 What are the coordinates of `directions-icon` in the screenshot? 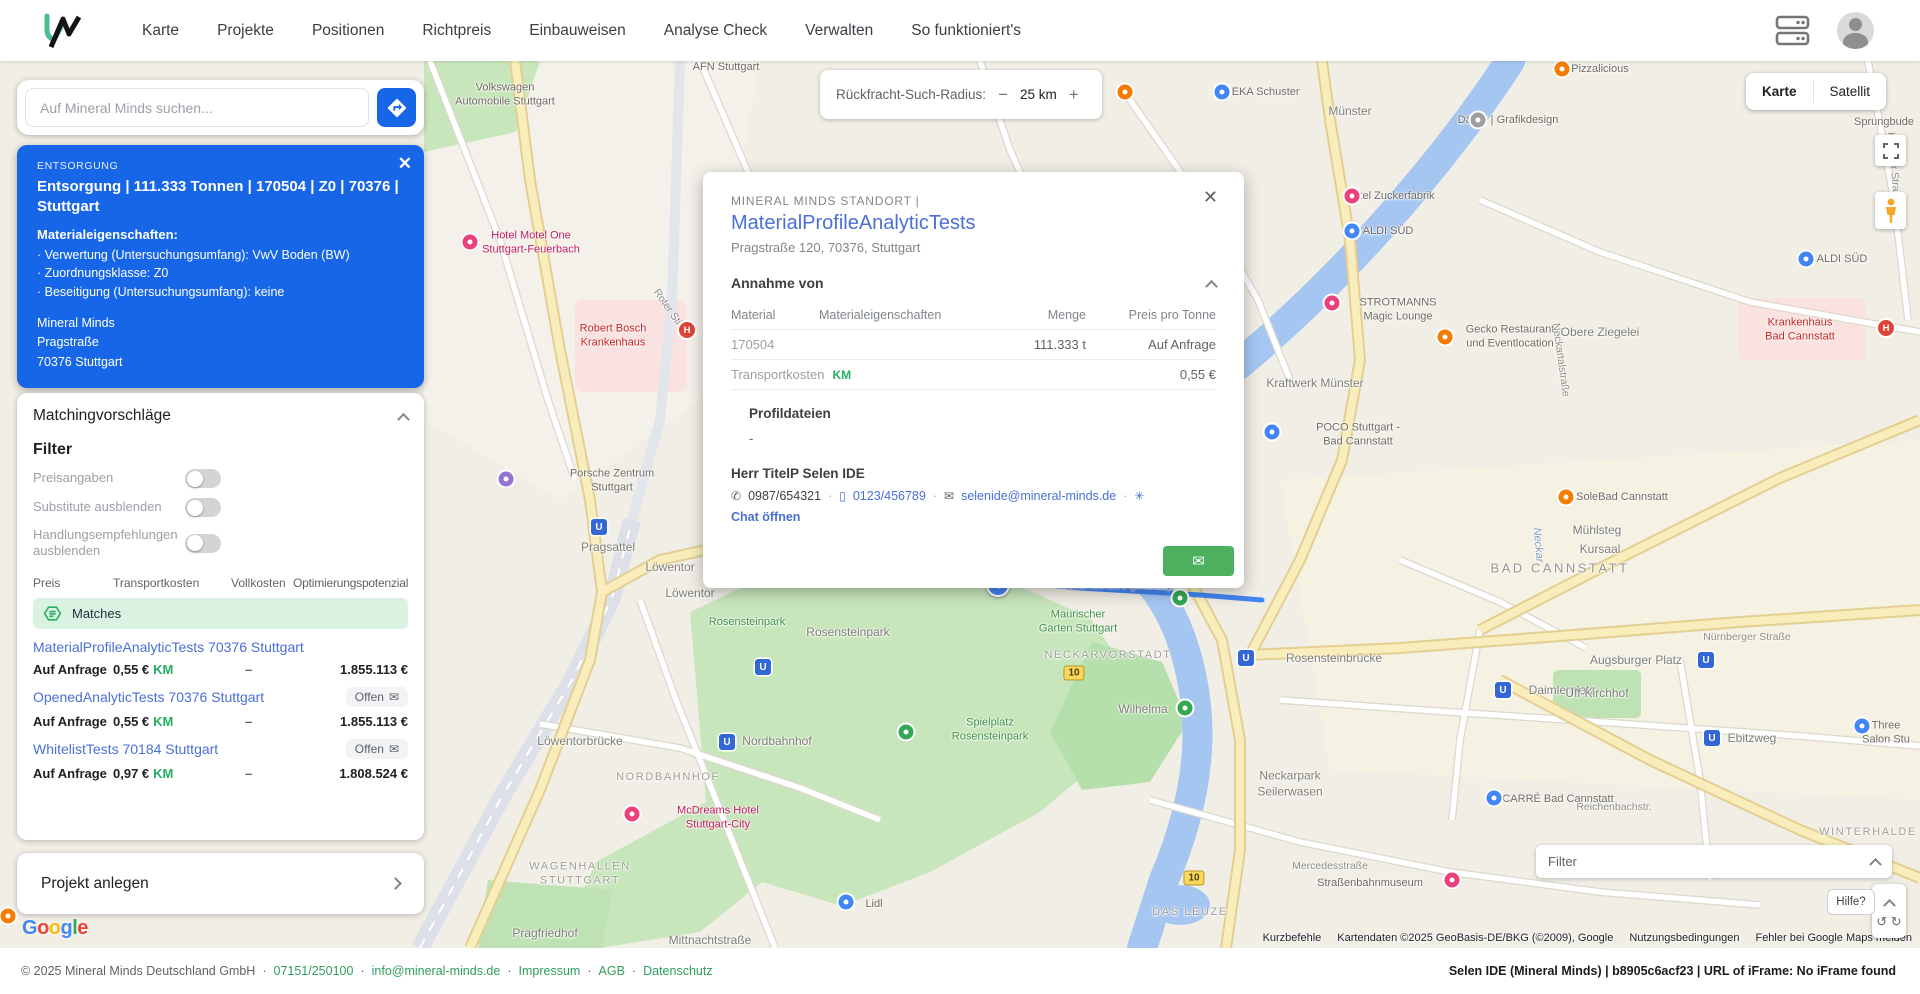 It's located at (396, 107).